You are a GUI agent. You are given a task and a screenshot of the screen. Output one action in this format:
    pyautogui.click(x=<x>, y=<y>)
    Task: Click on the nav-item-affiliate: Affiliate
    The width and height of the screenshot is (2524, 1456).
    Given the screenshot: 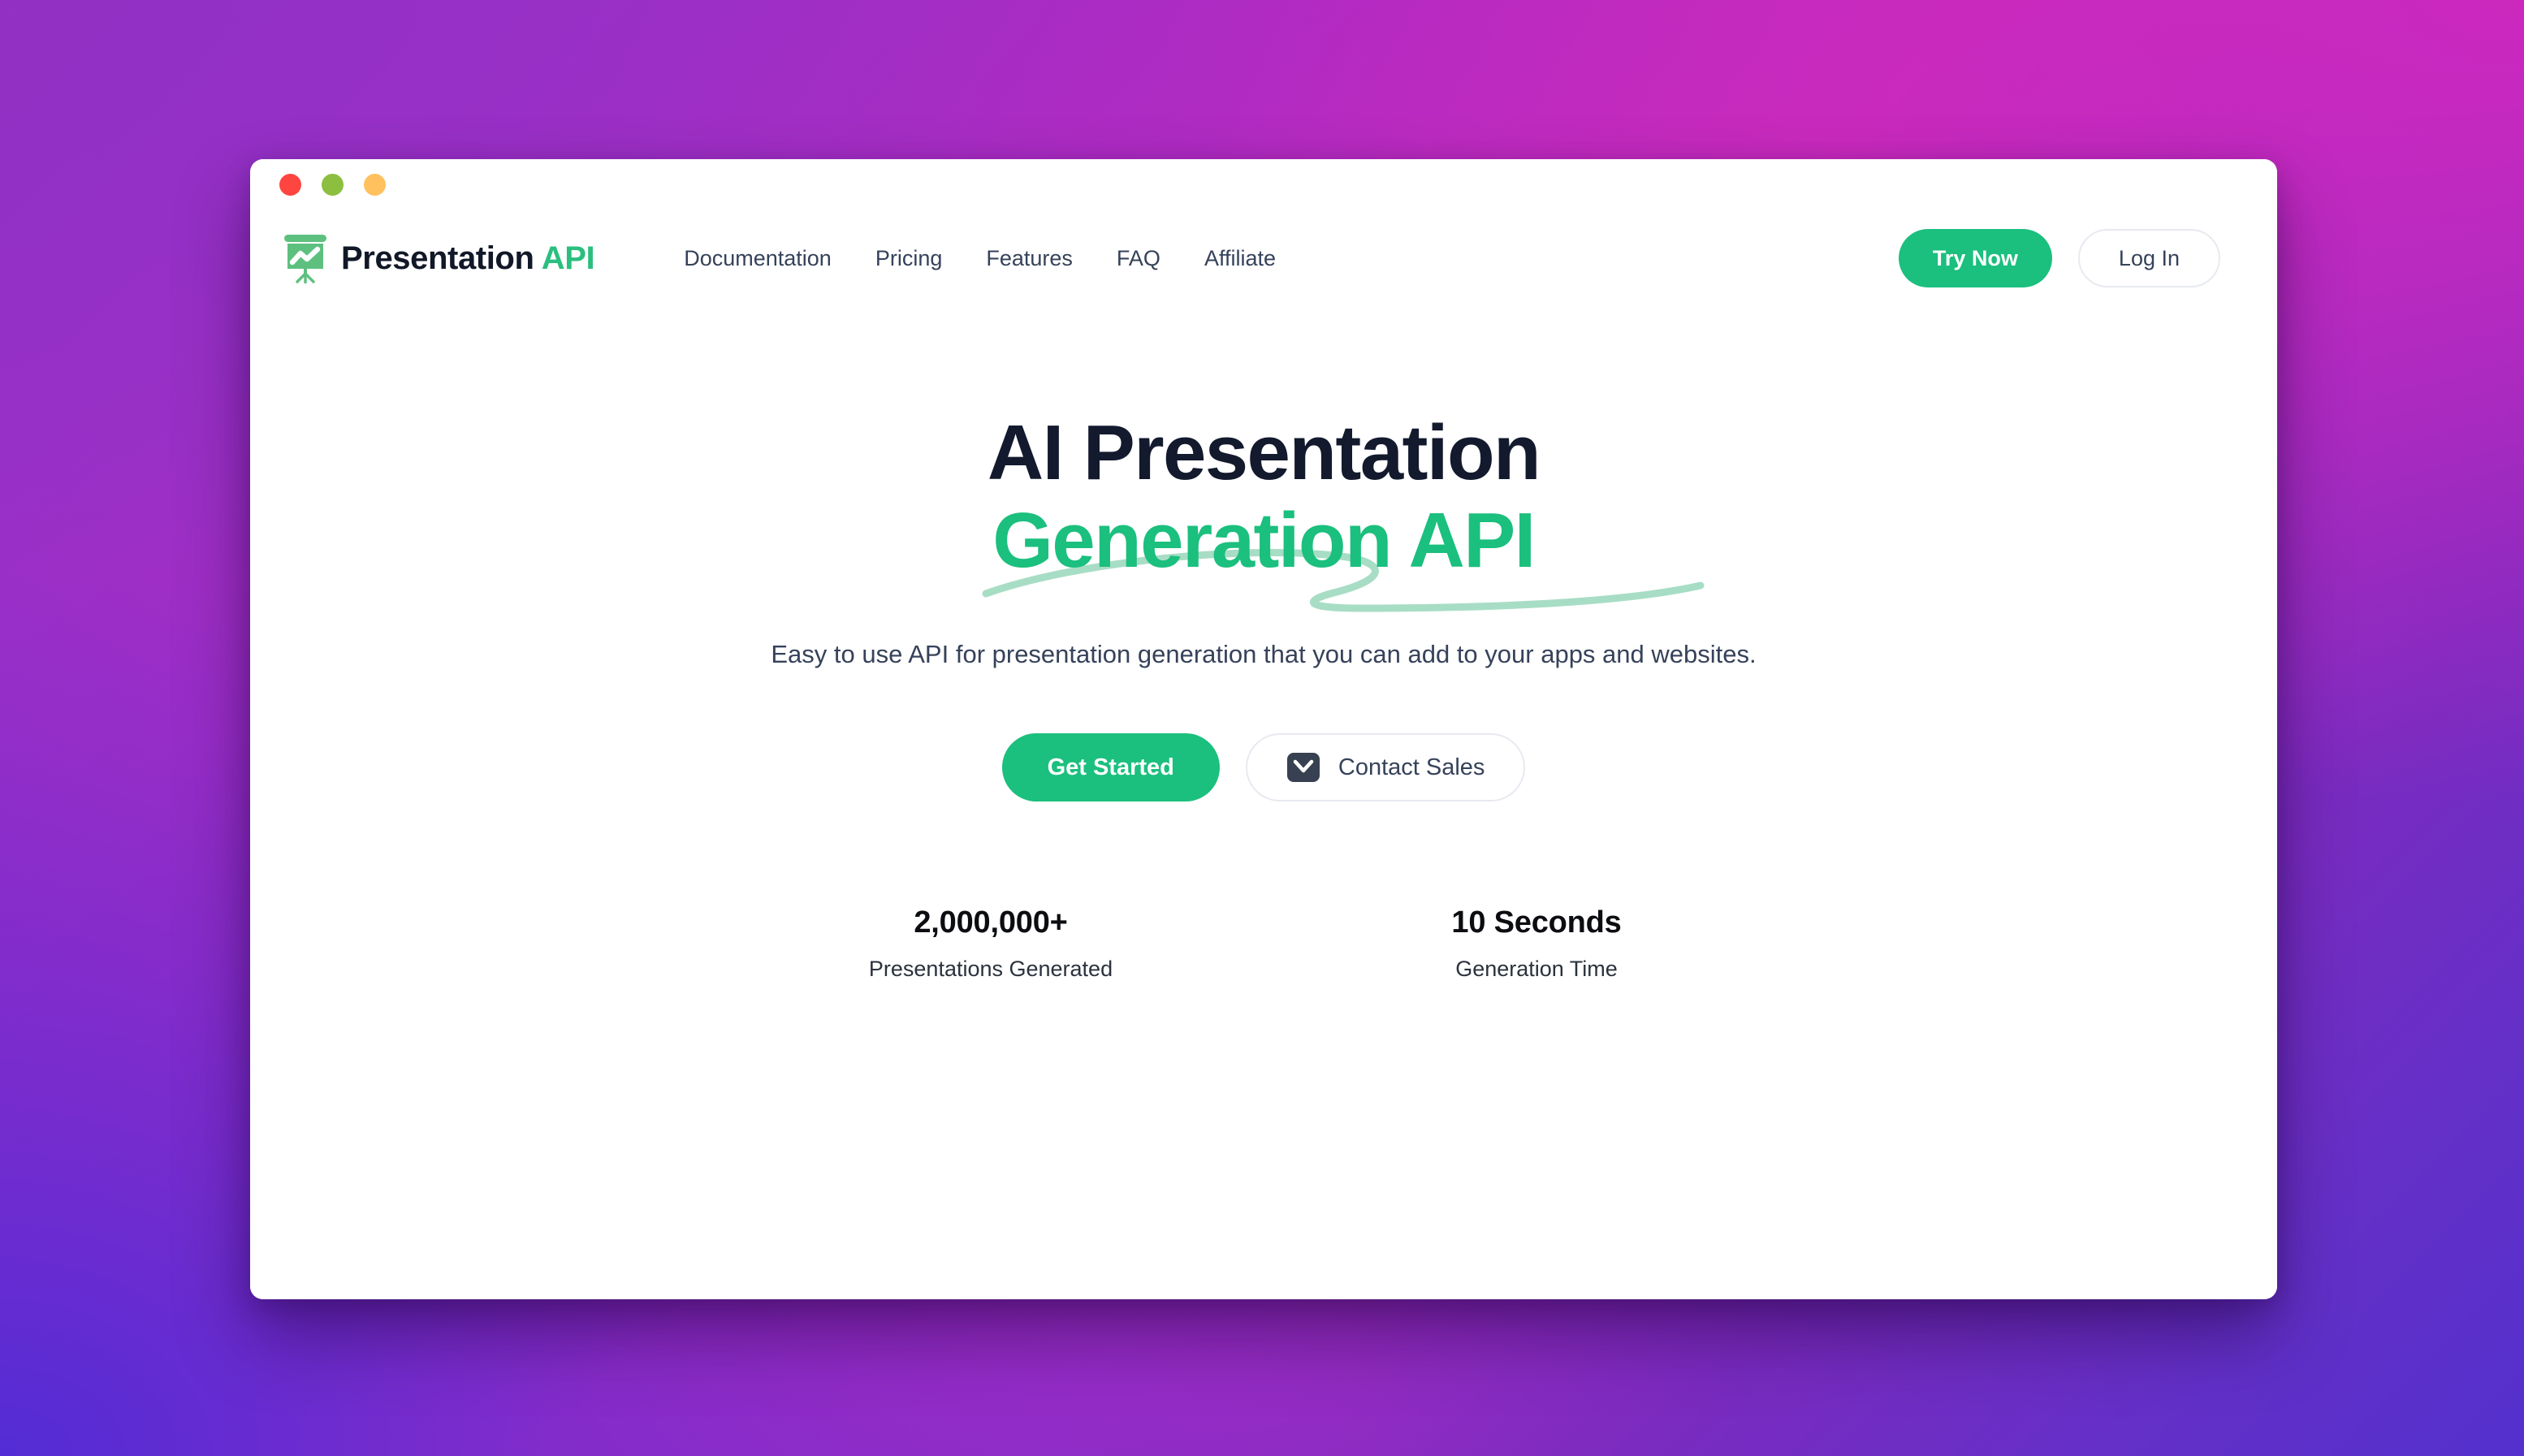 What is the action you would take?
    pyautogui.click(x=1240, y=258)
    